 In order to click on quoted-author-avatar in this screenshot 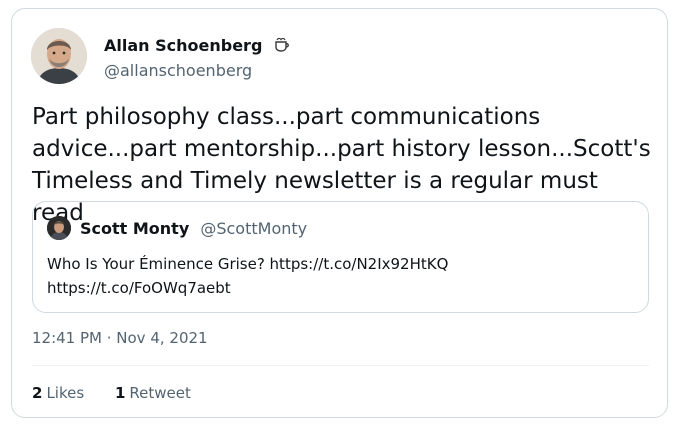, I will do `click(59, 228)`.